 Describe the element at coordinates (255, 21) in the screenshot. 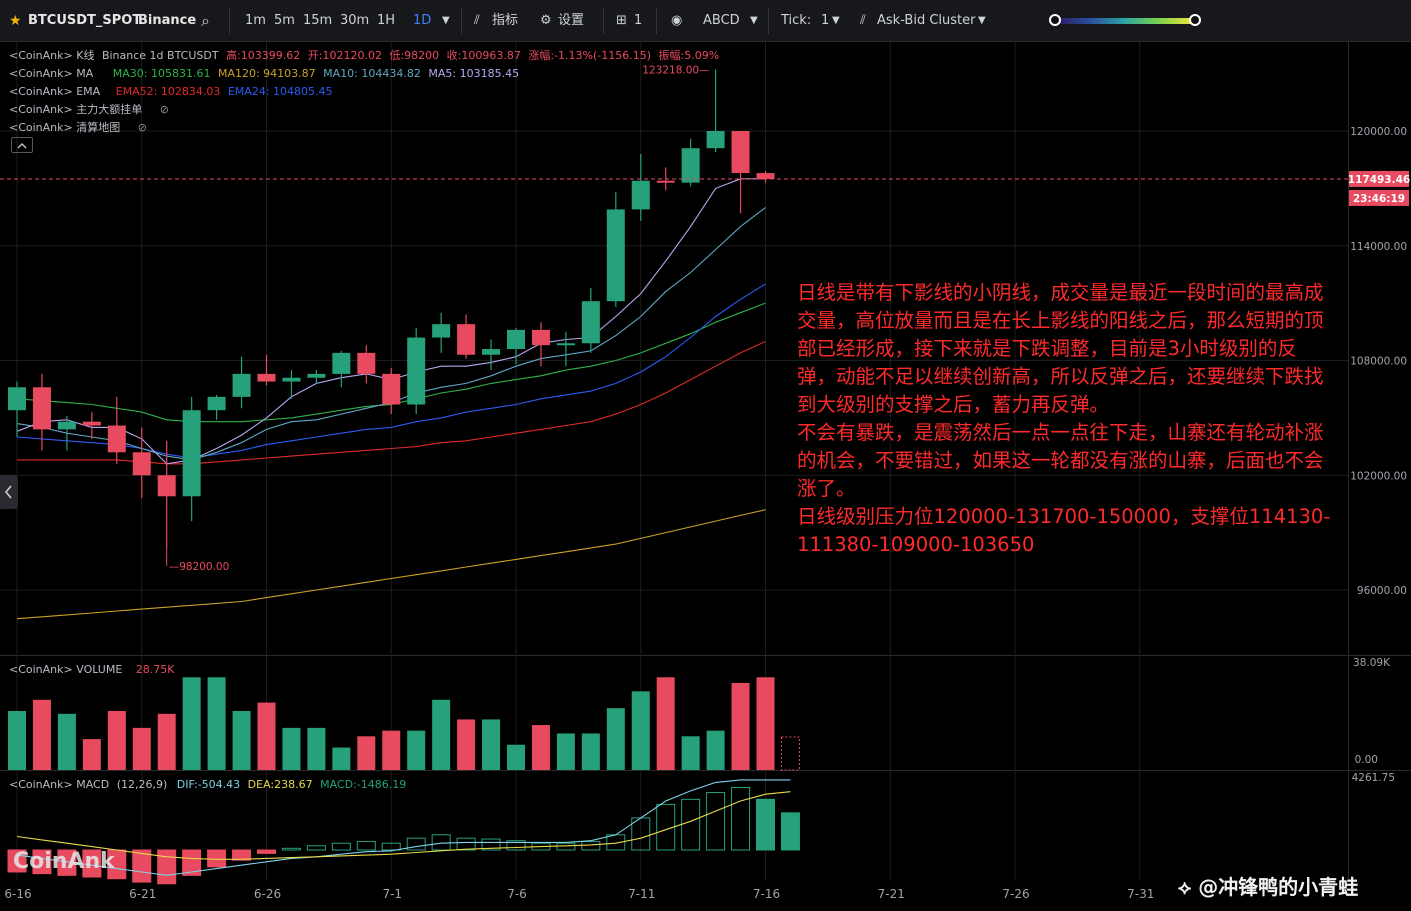

I see `interval-1m: 1m` at that location.